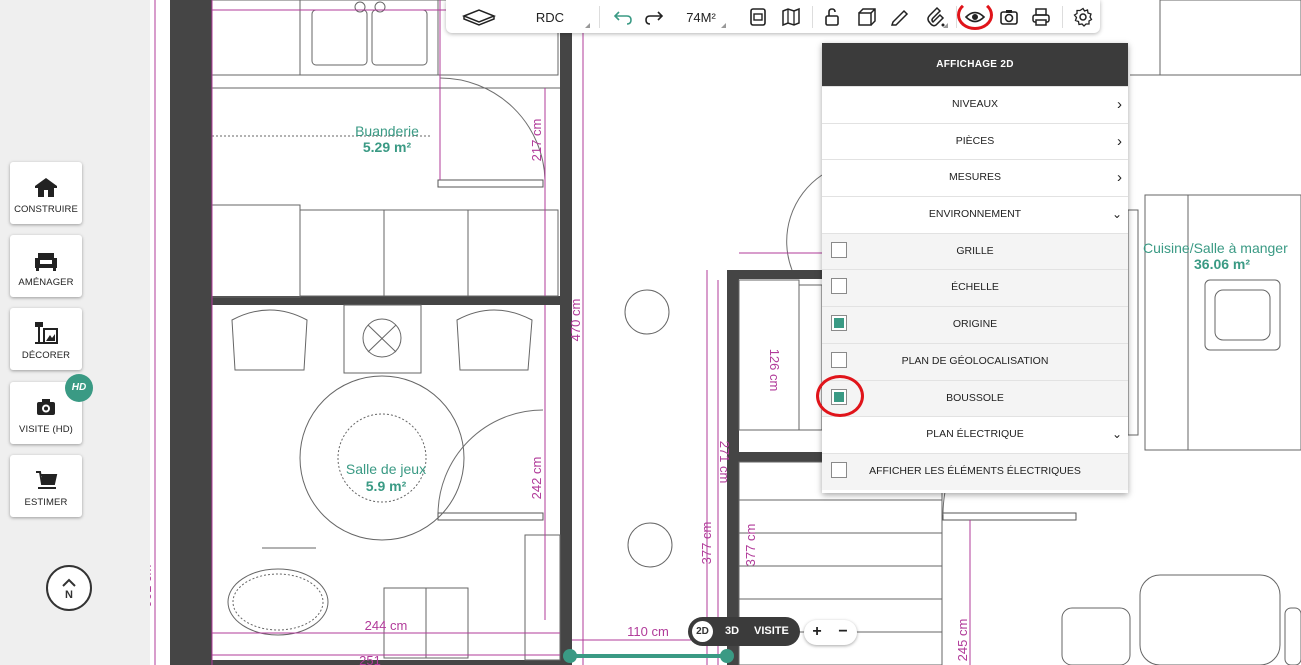  I want to click on option-plan-geolocalisation: PLAN DE GÉOLOCALISATION, so click(975, 361).